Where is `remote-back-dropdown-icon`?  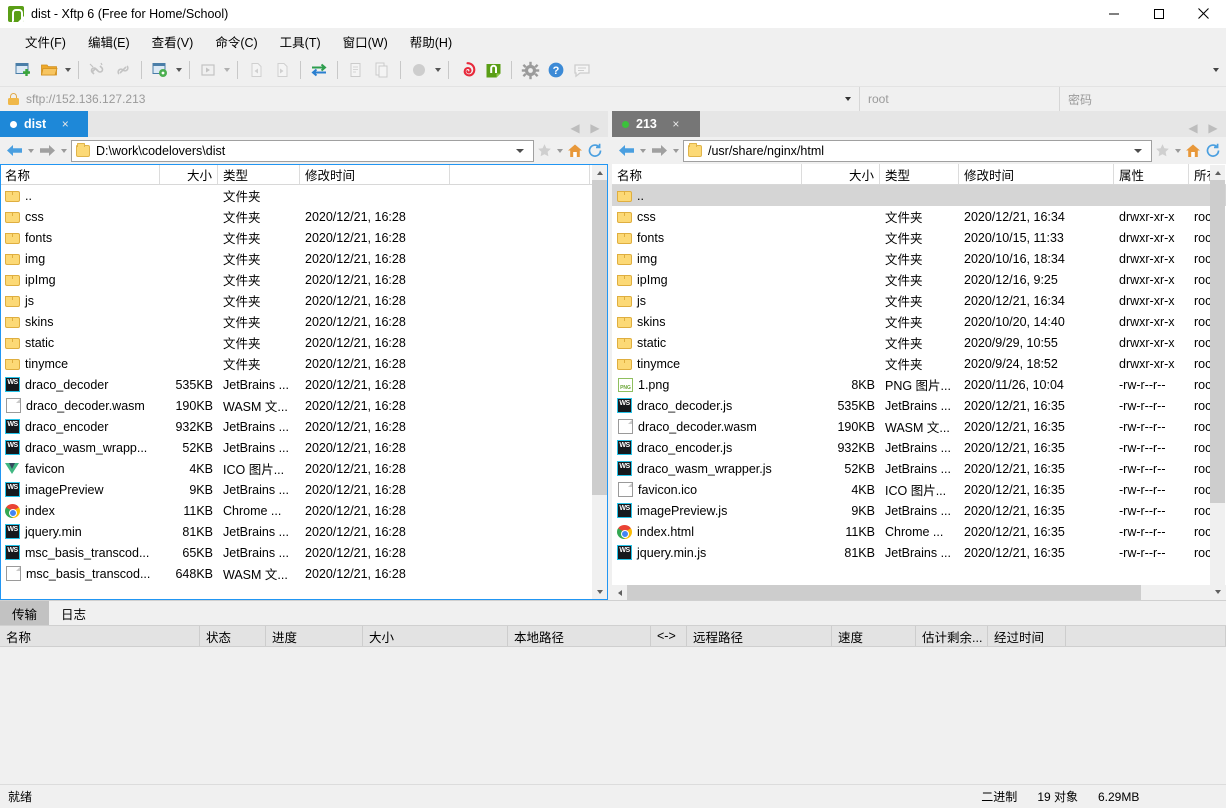
remote-back-dropdown-icon is located at coordinates (642, 151).